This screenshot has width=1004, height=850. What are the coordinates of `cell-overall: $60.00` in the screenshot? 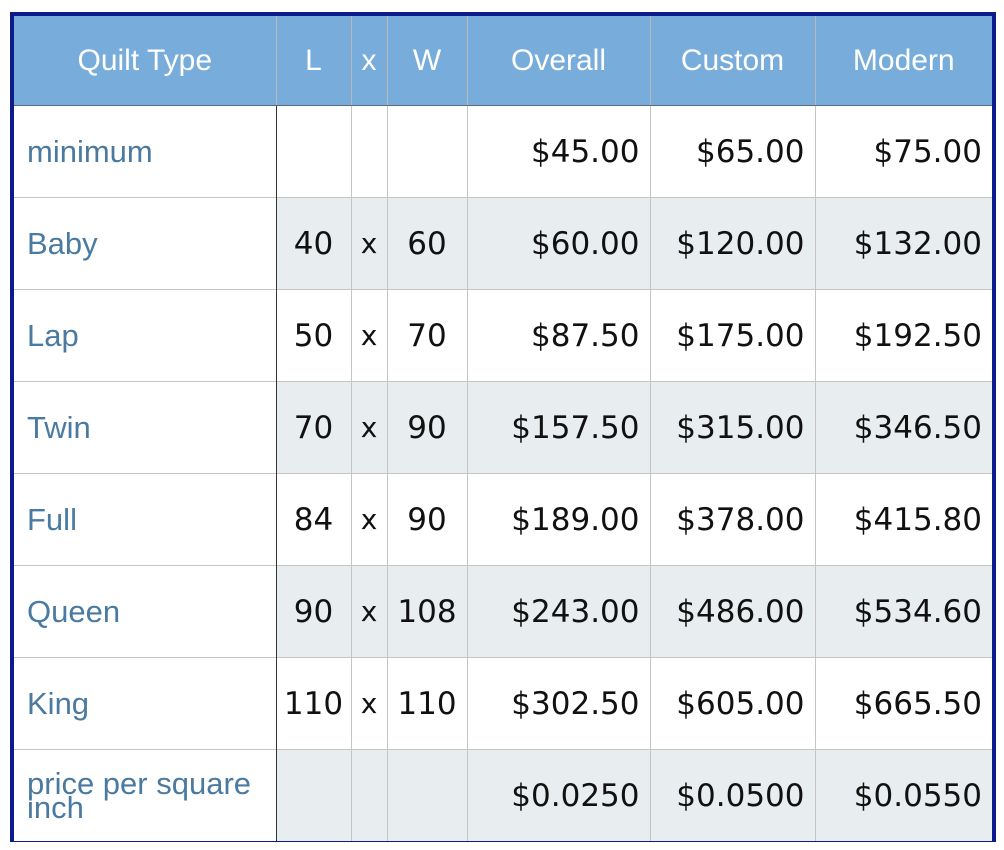 It's located at (558, 243).